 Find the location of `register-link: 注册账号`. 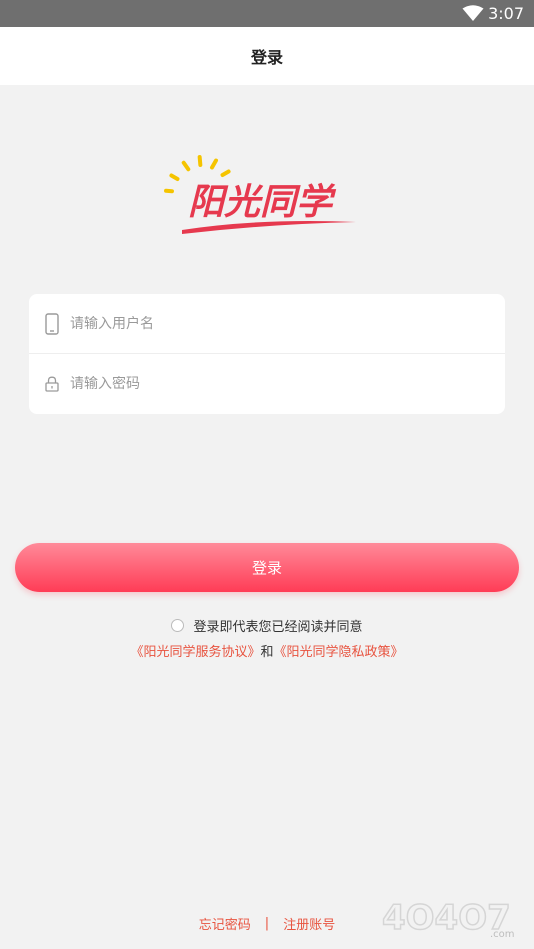

register-link: 注册账号 is located at coordinates (309, 923).